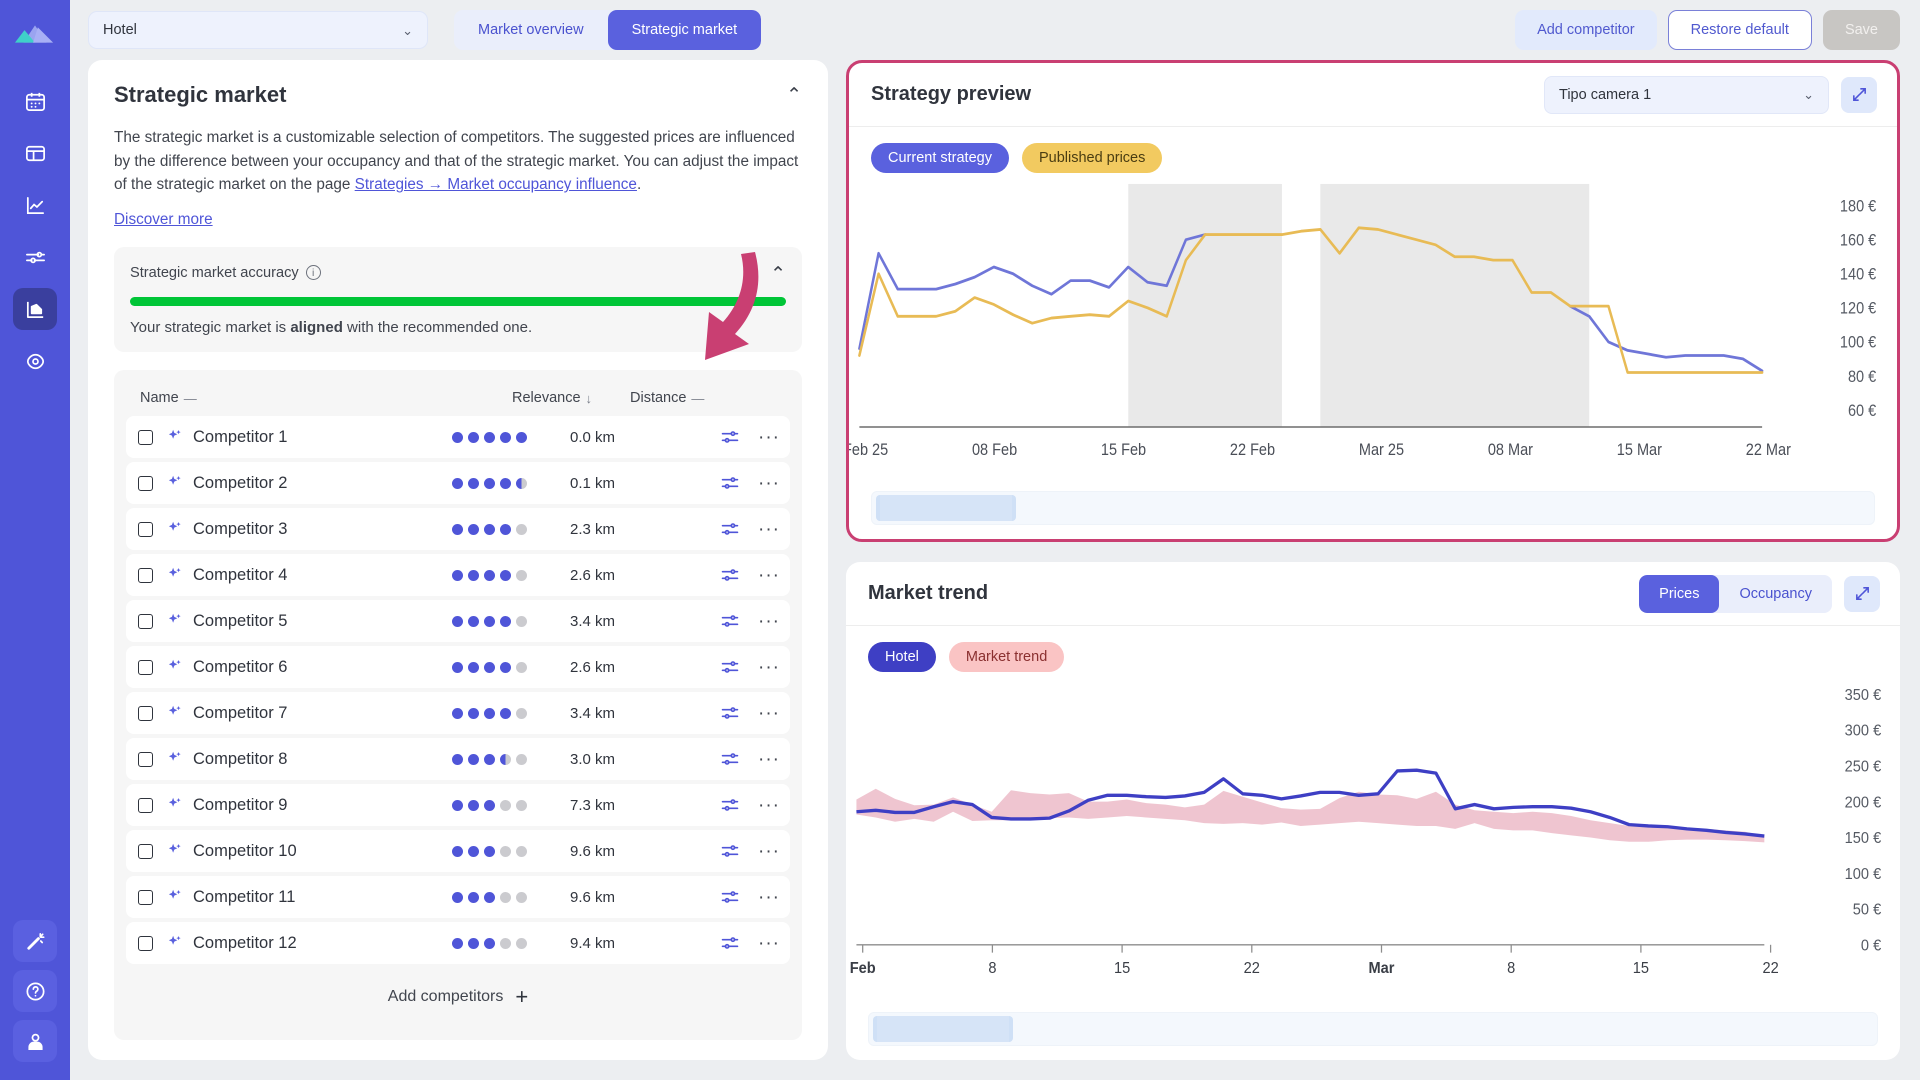 The image size is (1920, 1080). Describe the element at coordinates (458, 805) in the screenshot. I see `table-row: Competitor 9 7.3 km ···` at that location.